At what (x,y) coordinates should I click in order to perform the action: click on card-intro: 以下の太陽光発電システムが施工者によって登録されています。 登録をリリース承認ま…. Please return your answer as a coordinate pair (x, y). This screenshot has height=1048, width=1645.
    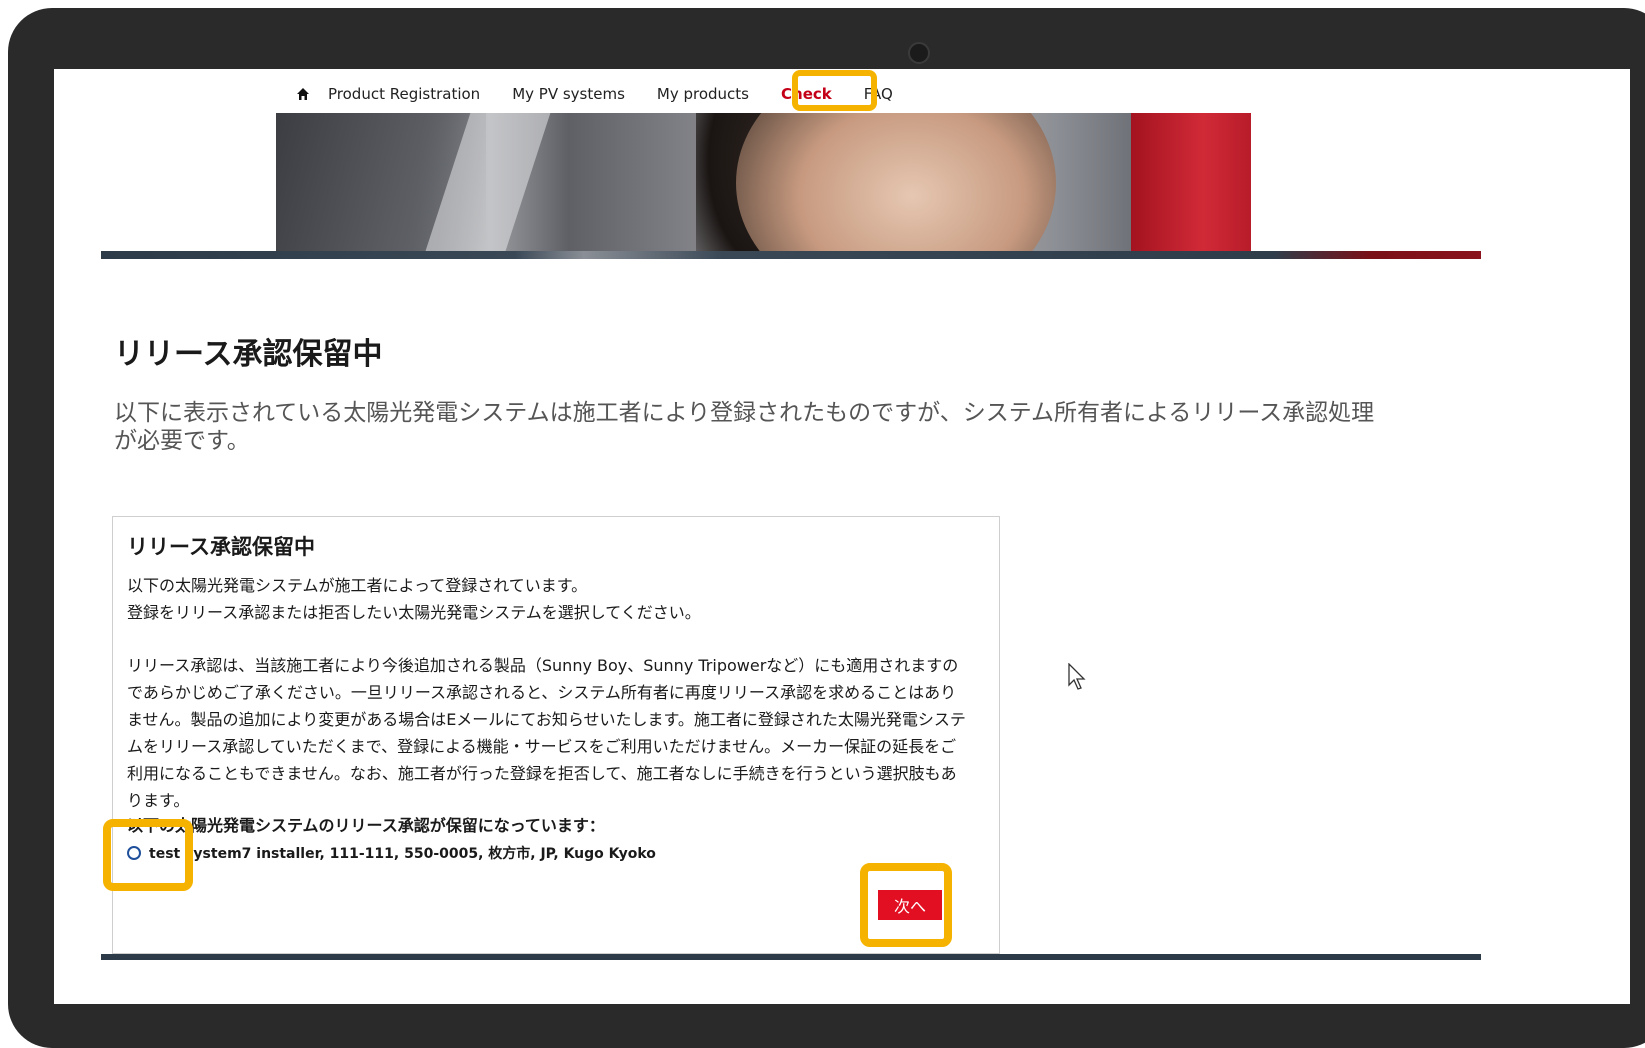
    Looking at the image, I should click on (547, 599).